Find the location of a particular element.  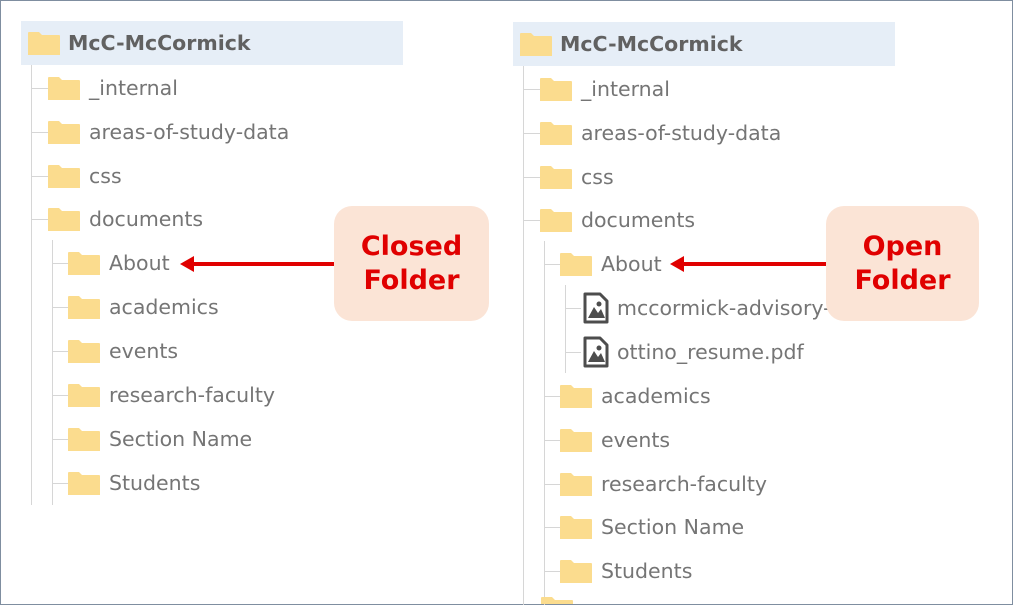

offscreen-folder-clip is located at coordinates (560, 600).